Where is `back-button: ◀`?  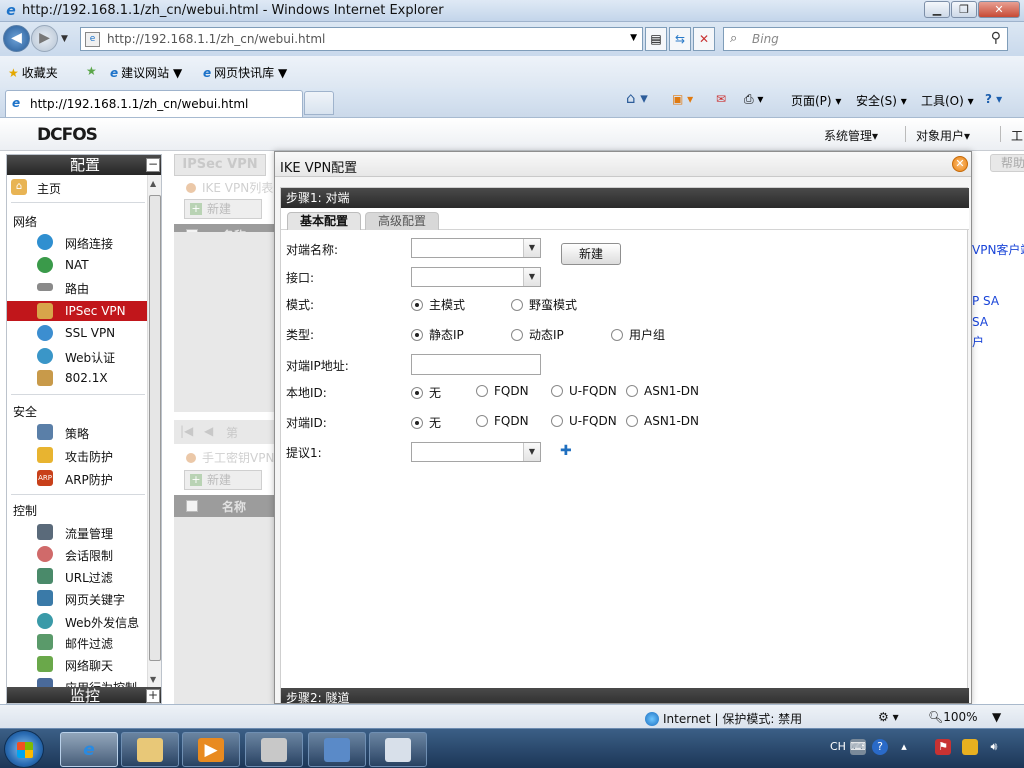 back-button: ◀ is located at coordinates (16, 38).